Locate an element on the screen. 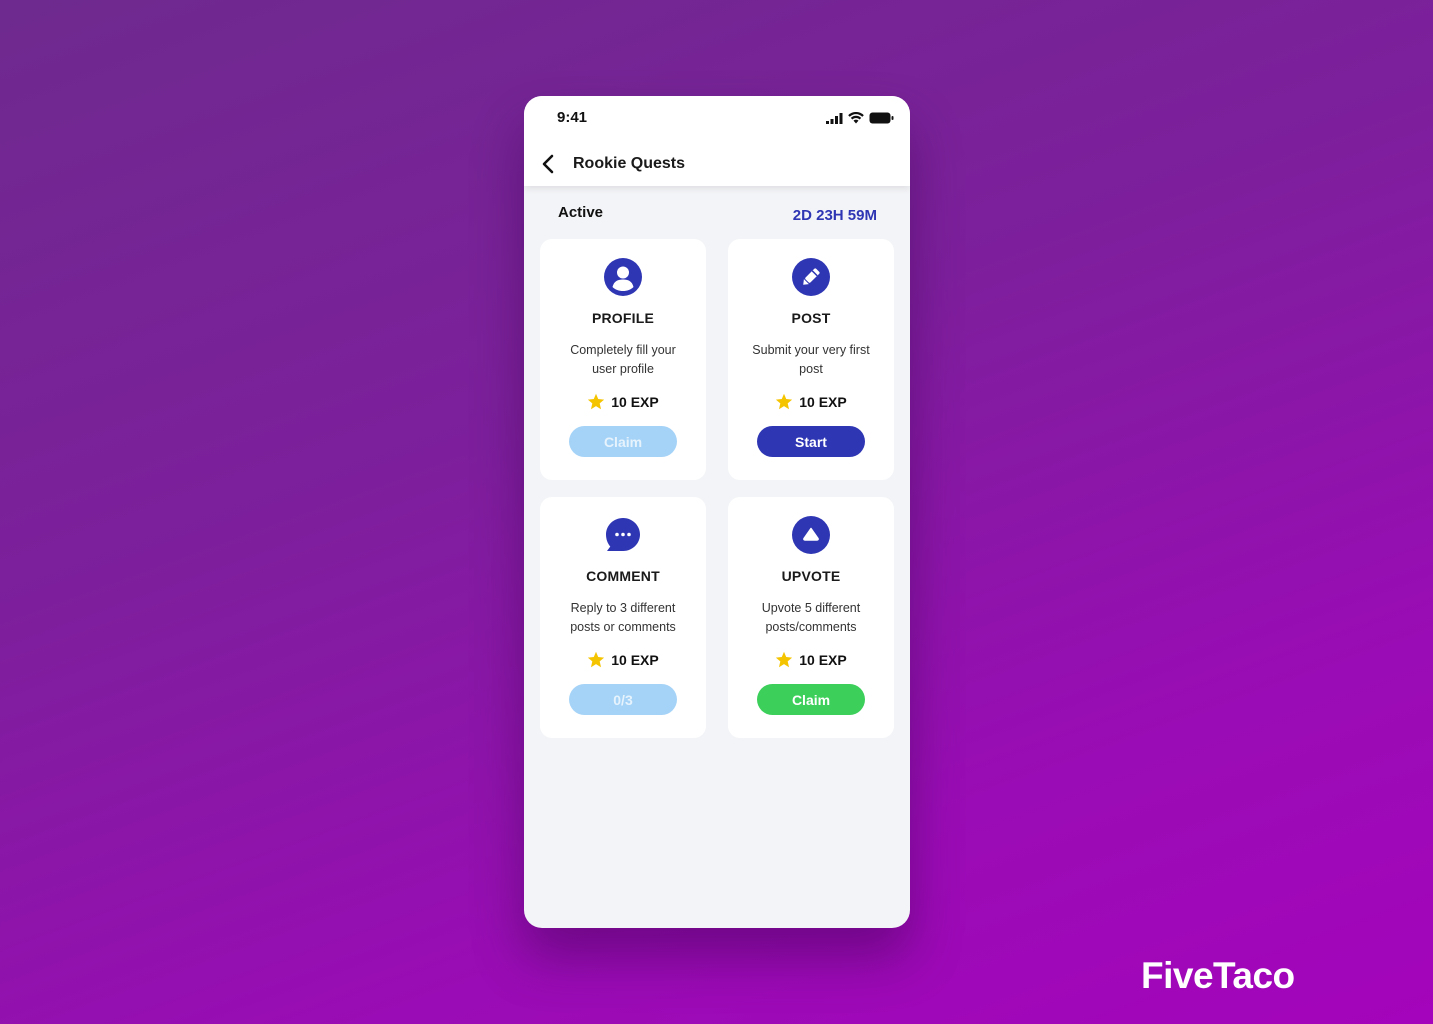 The image size is (1433, 1024). nav-bar: Rookie Quests is located at coordinates (604, 164).